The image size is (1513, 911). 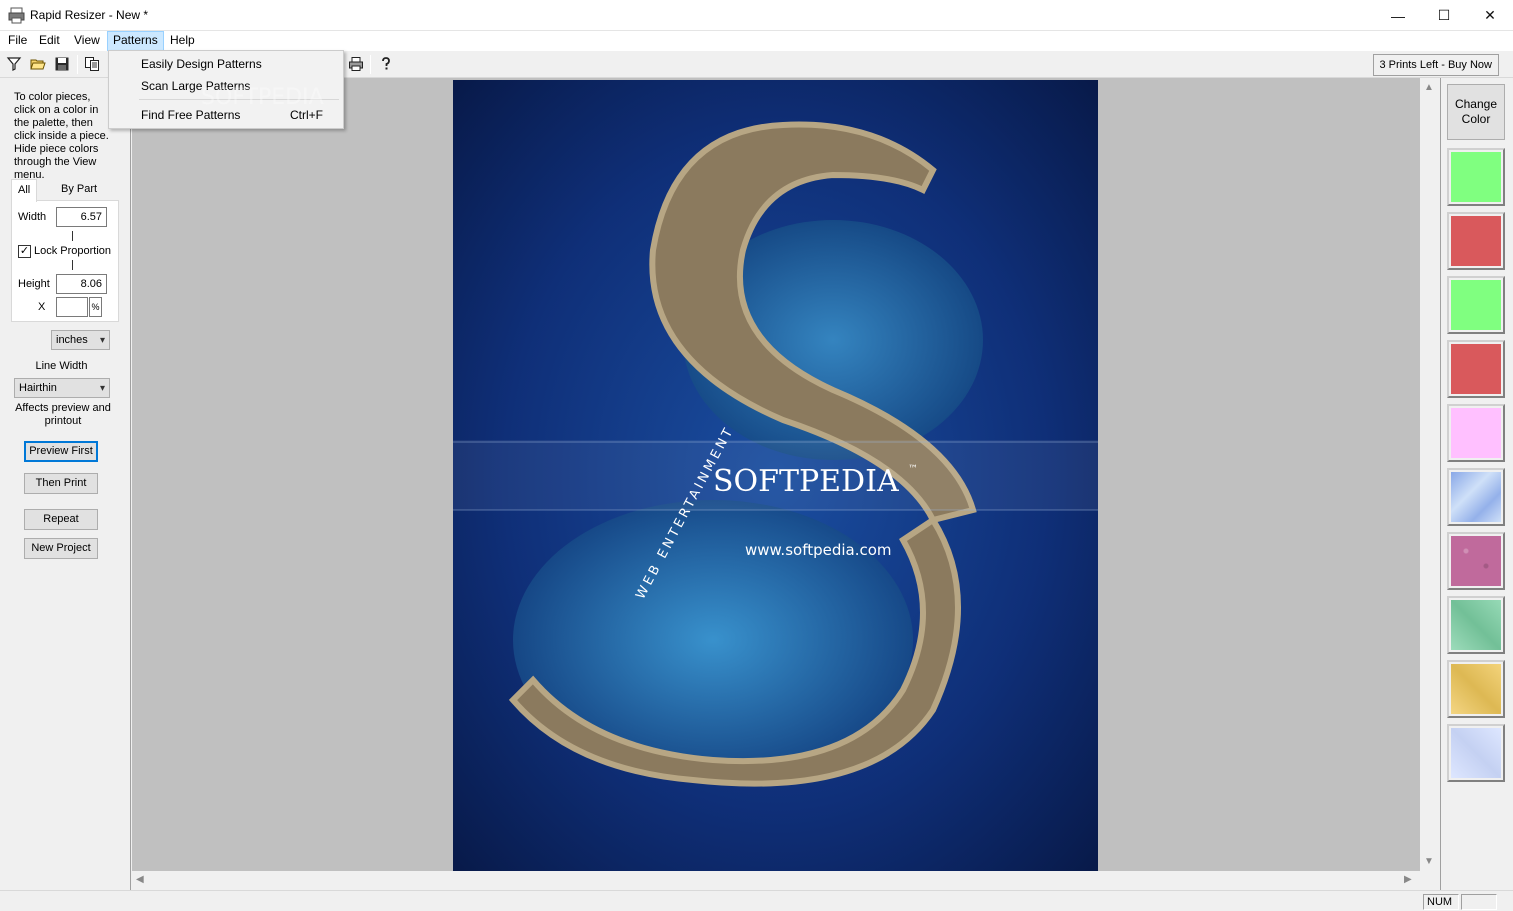 I want to click on minimize-icon: —, so click(x=1398, y=15).